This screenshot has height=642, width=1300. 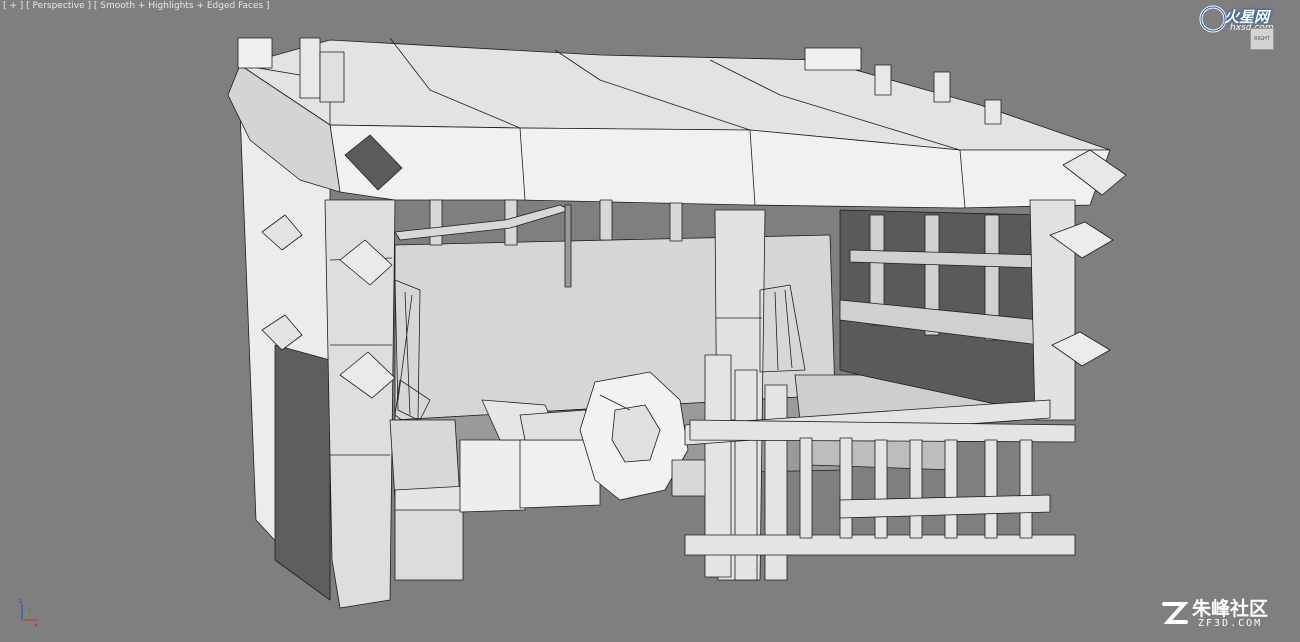 I want to click on axis-z-label: z, so click(x=20, y=601).